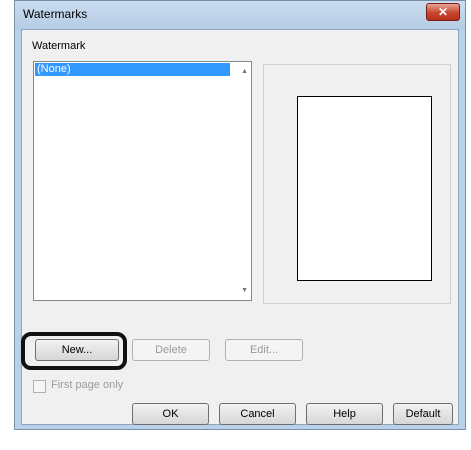 The height and width of the screenshot is (450, 471). Describe the element at coordinates (344, 414) in the screenshot. I see `help-button: Help` at that location.